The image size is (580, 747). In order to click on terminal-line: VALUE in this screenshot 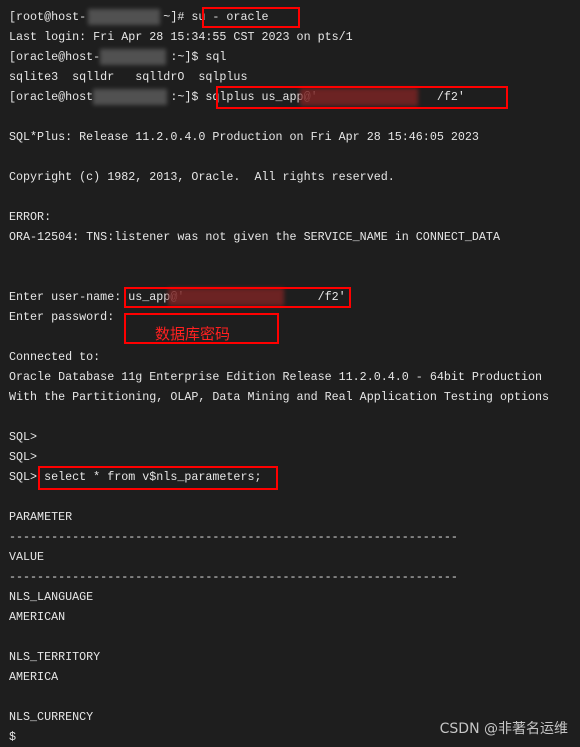, I will do `click(27, 557)`.